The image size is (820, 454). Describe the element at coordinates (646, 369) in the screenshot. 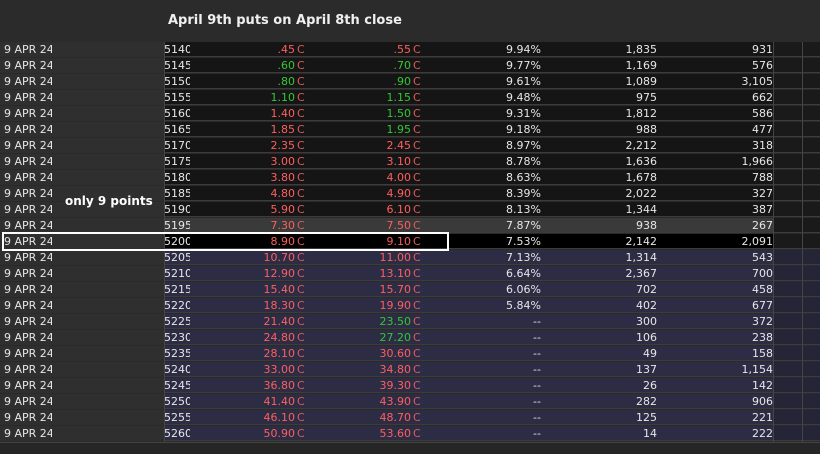

I see `volume-cell: 137` at that location.